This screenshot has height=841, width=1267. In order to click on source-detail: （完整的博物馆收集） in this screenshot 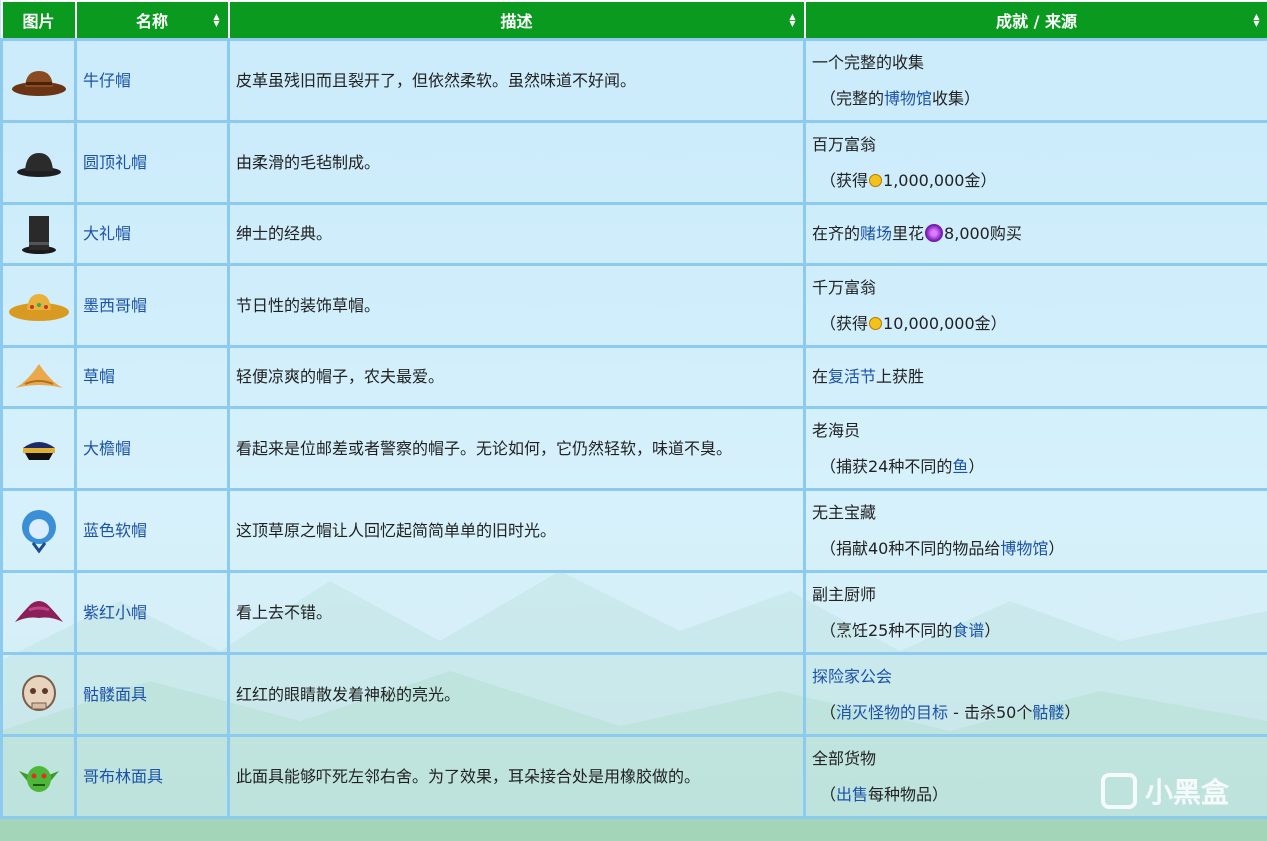, I will do `click(900, 98)`.